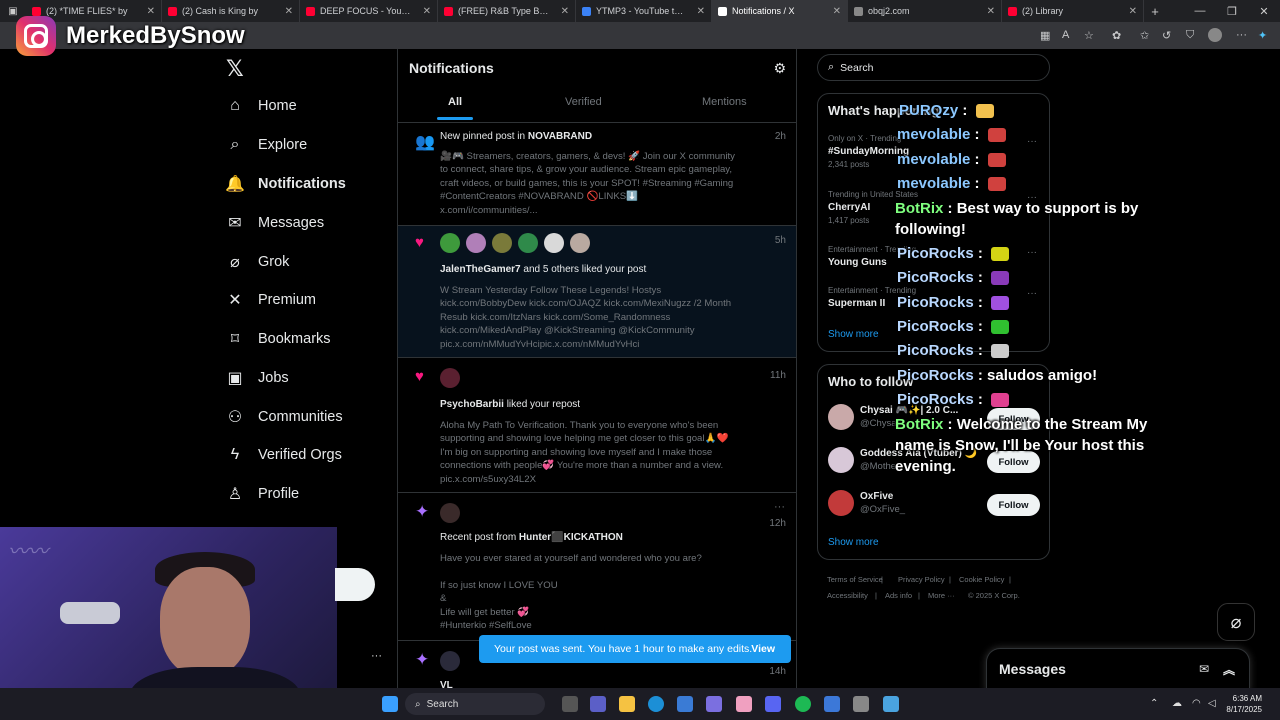 The image size is (1280, 720). I want to click on footer-link: More ···, so click(941, 595).